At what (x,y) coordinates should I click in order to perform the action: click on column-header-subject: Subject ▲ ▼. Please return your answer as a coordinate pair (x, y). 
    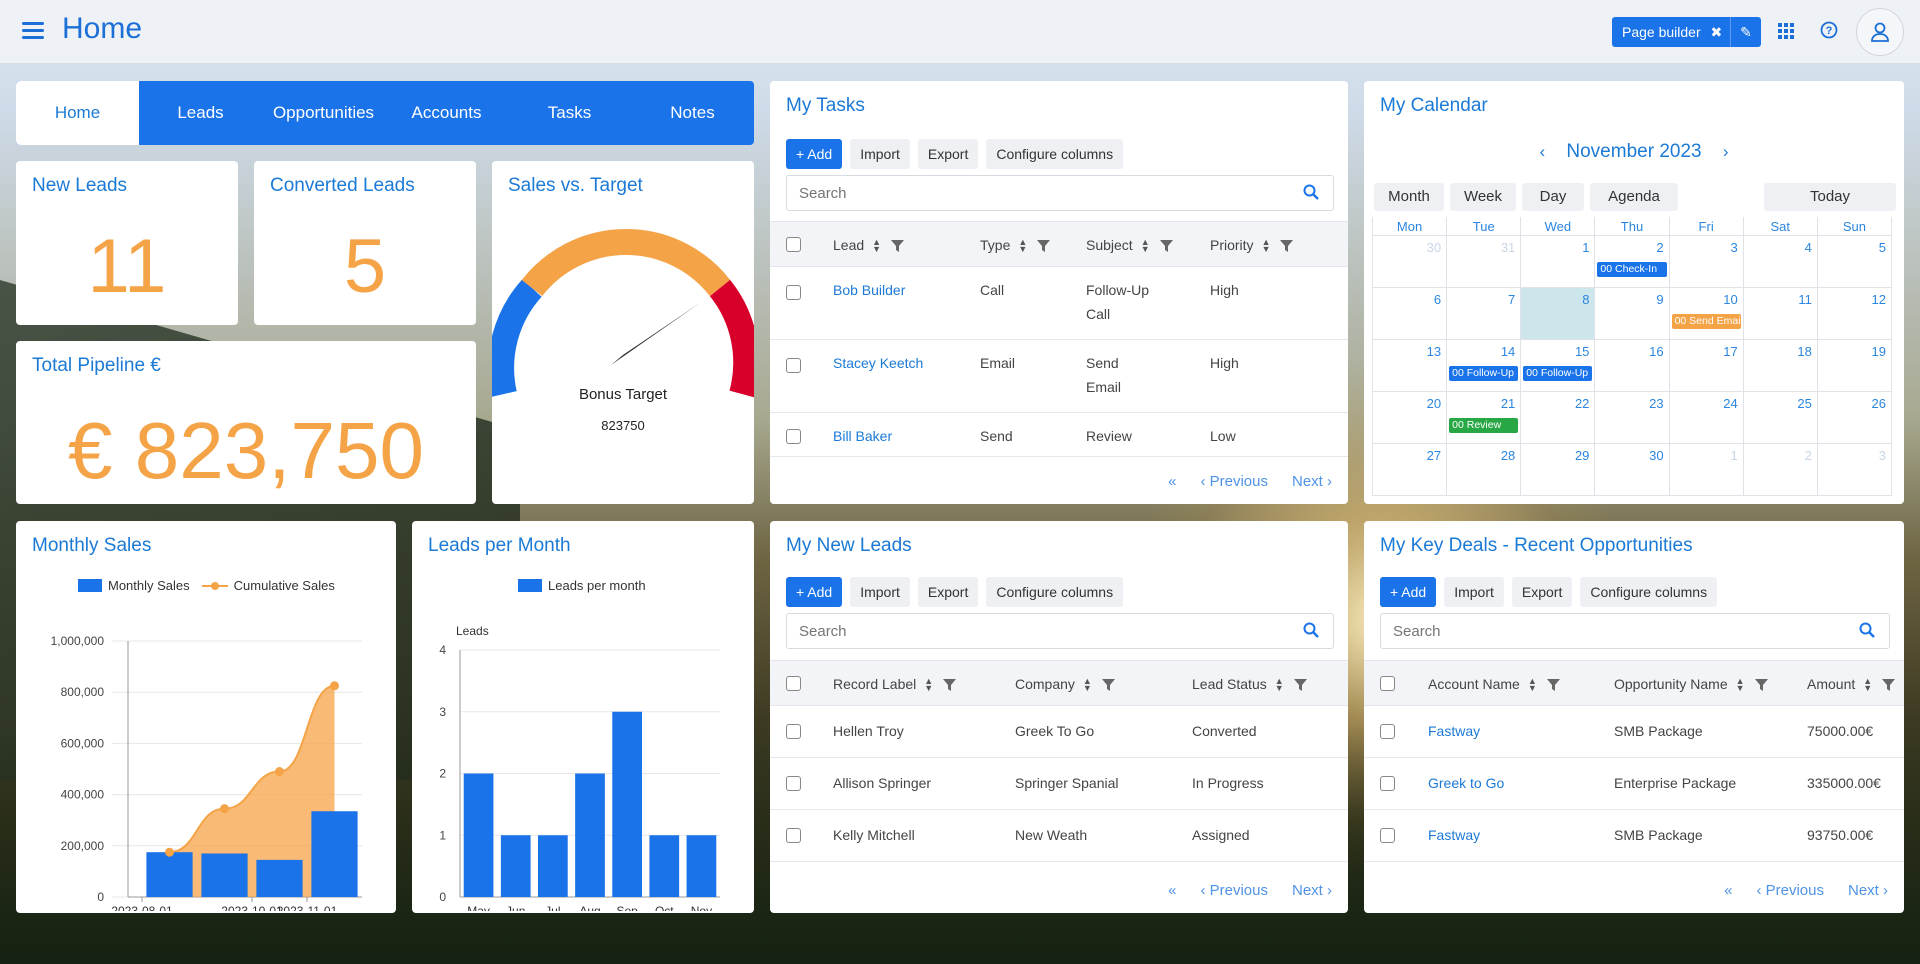
    Looking at the image, I should click on (1129, 245).